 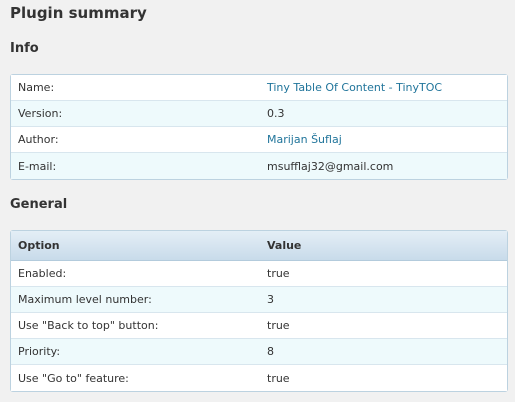 What do you see at coordinates (284, 245) in the screenshot?
I see `column-header-value: Value` at bounding box center [284, 245].